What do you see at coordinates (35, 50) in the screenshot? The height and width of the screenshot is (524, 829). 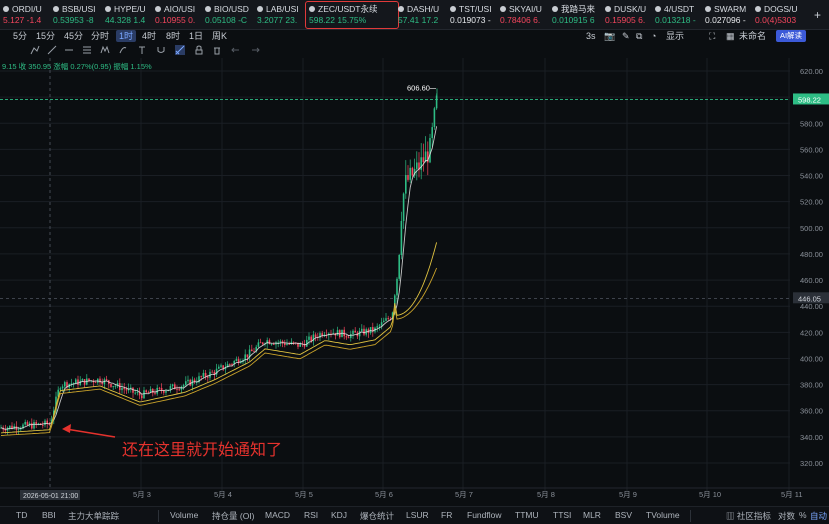 I see `chart-type-icon` at bounding box center [35, 50].